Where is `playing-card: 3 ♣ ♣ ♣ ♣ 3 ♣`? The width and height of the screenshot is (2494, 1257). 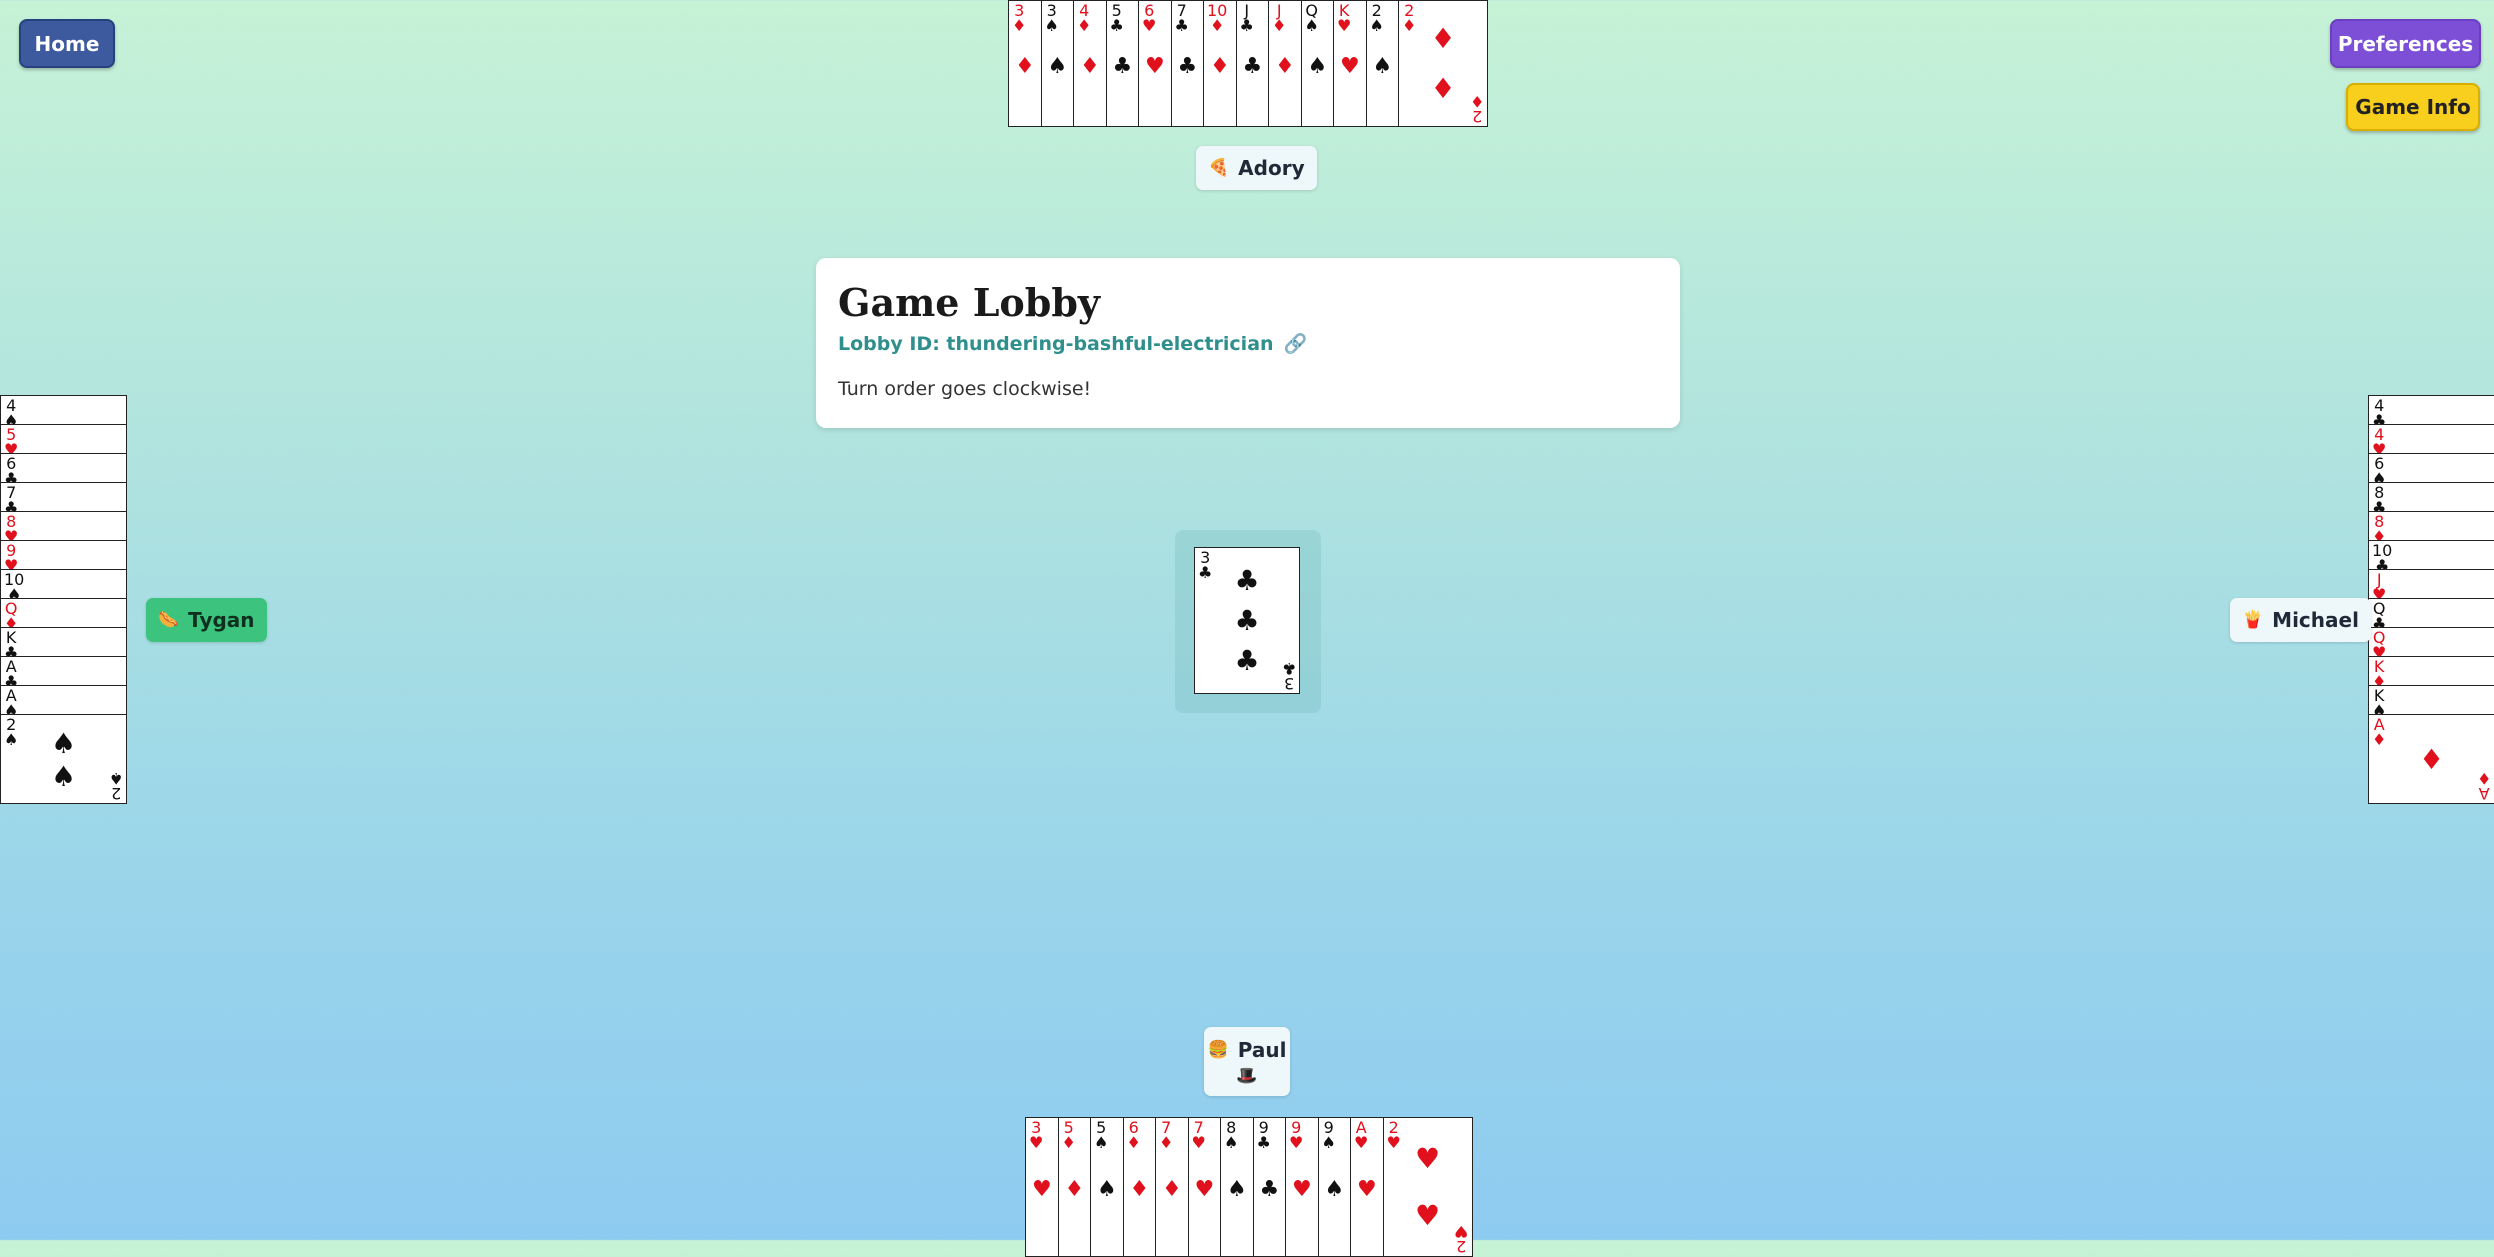
playing-card: 3 ♣ ♣ ♣ ♣ 3 ♣ is located at coordinates (1247, 620).